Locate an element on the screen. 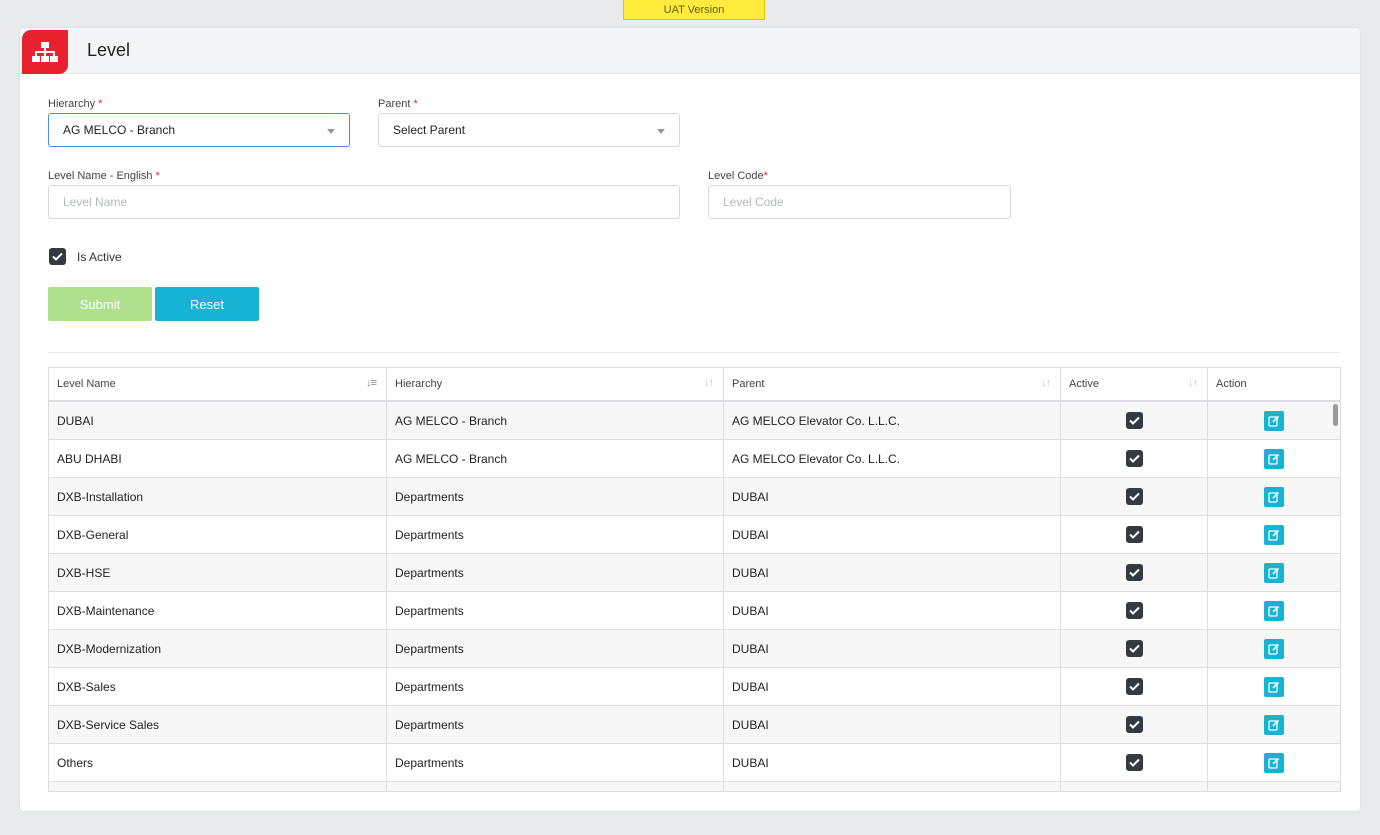  level-name-cell: Others is located at coordinates (218, 762).